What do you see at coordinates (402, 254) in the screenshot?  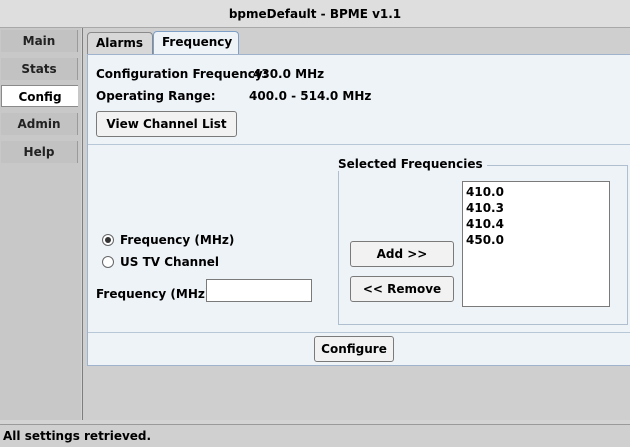 I see `add-button: Add >>` at bounding box center [402, 254].